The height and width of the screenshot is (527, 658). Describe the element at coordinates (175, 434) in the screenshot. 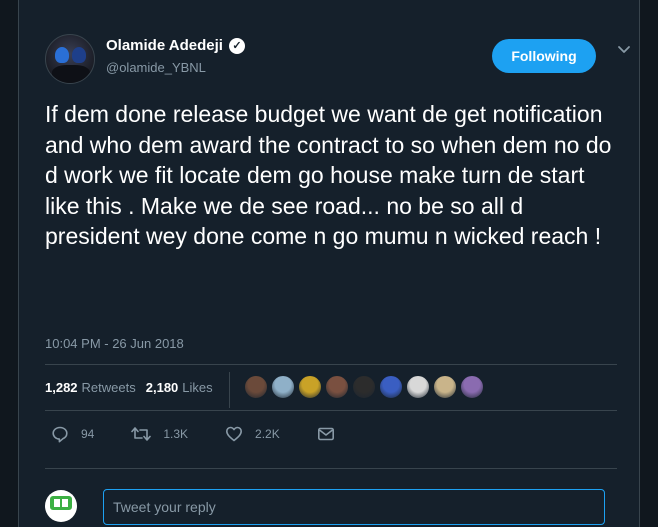

I see `retweet-count: 1.3K` at that location.